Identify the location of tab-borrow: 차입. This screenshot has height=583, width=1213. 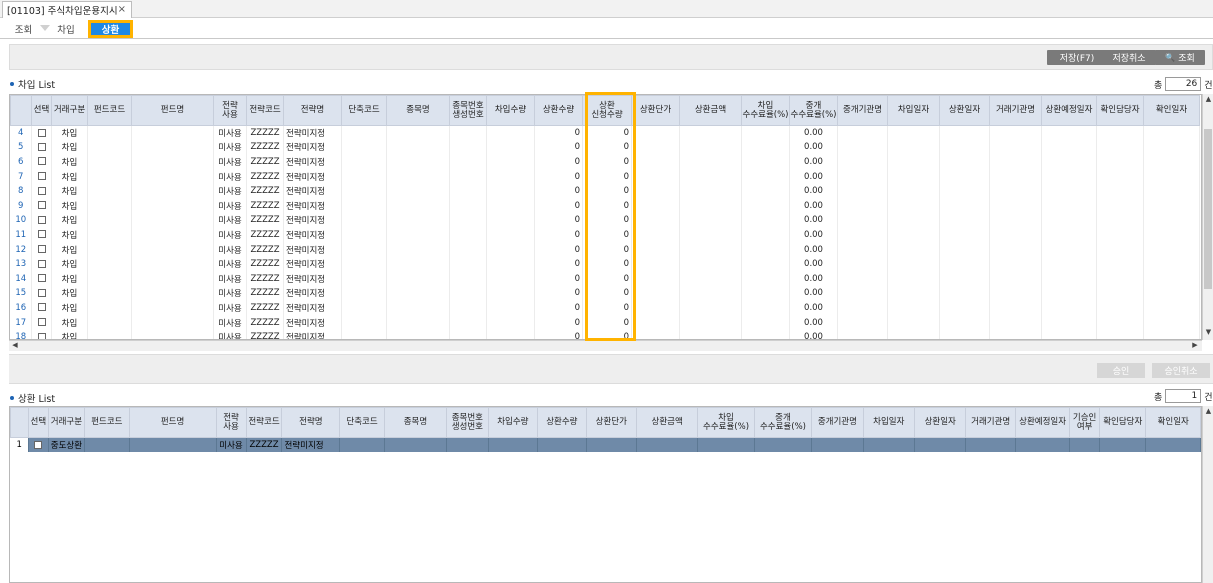
(66, 29).